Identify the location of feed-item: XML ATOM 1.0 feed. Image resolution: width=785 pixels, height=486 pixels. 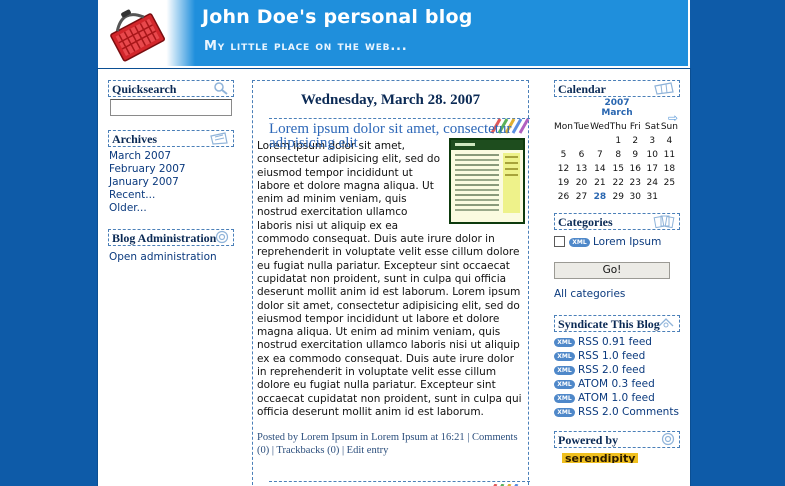
(617, 398).